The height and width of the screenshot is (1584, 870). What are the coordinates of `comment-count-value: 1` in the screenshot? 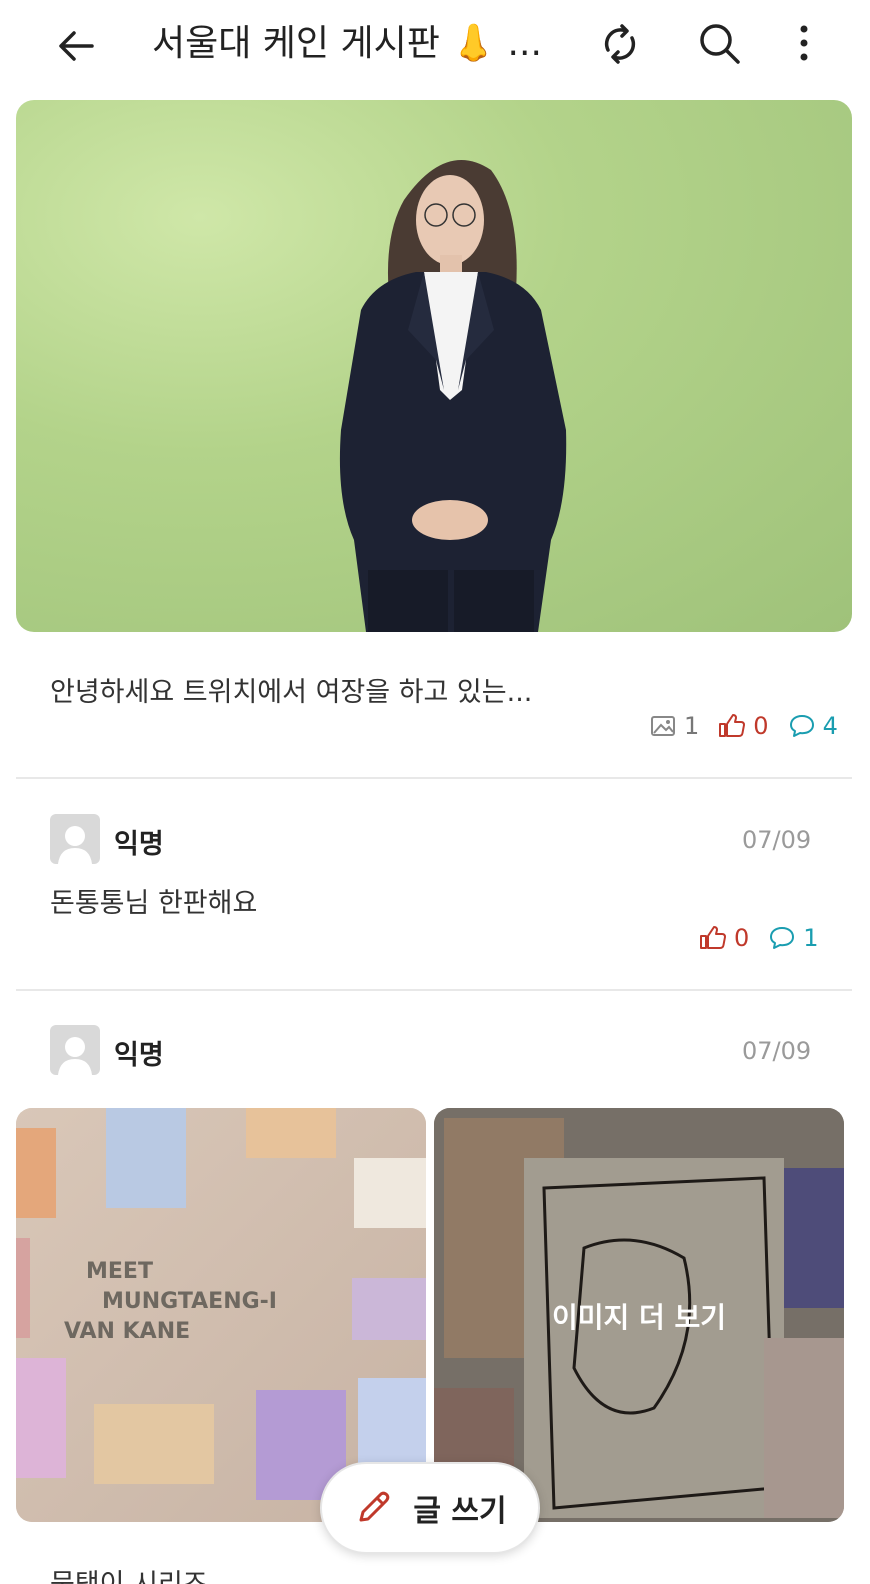 It's located at (811, 938).